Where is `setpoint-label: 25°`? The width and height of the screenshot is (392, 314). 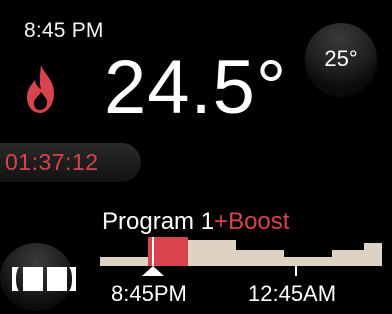
setpoint-label: 25° is located at coordinates (341, 58).